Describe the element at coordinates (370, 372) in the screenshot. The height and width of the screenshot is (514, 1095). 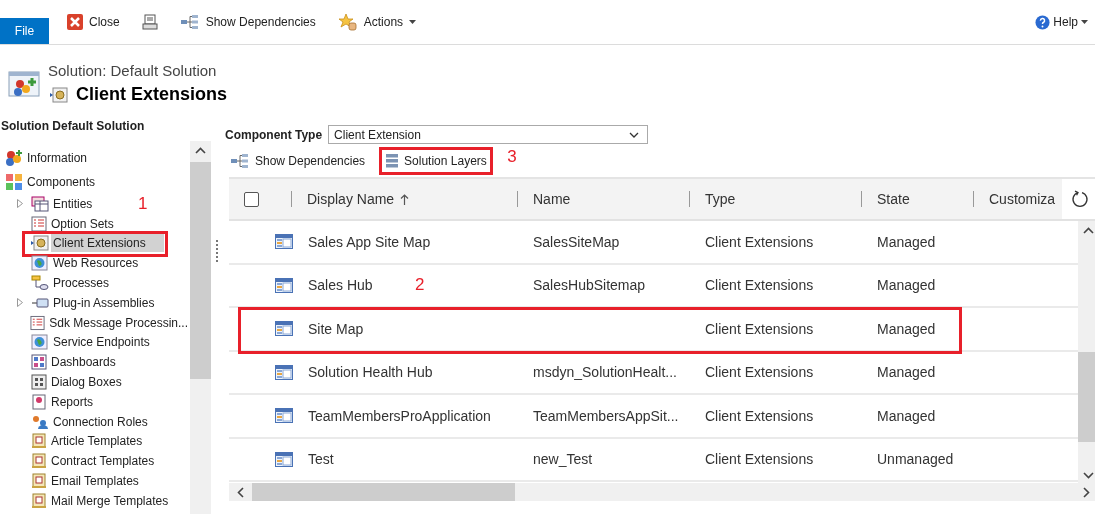
I see `table-cell: Solution Health Hub` at that location.